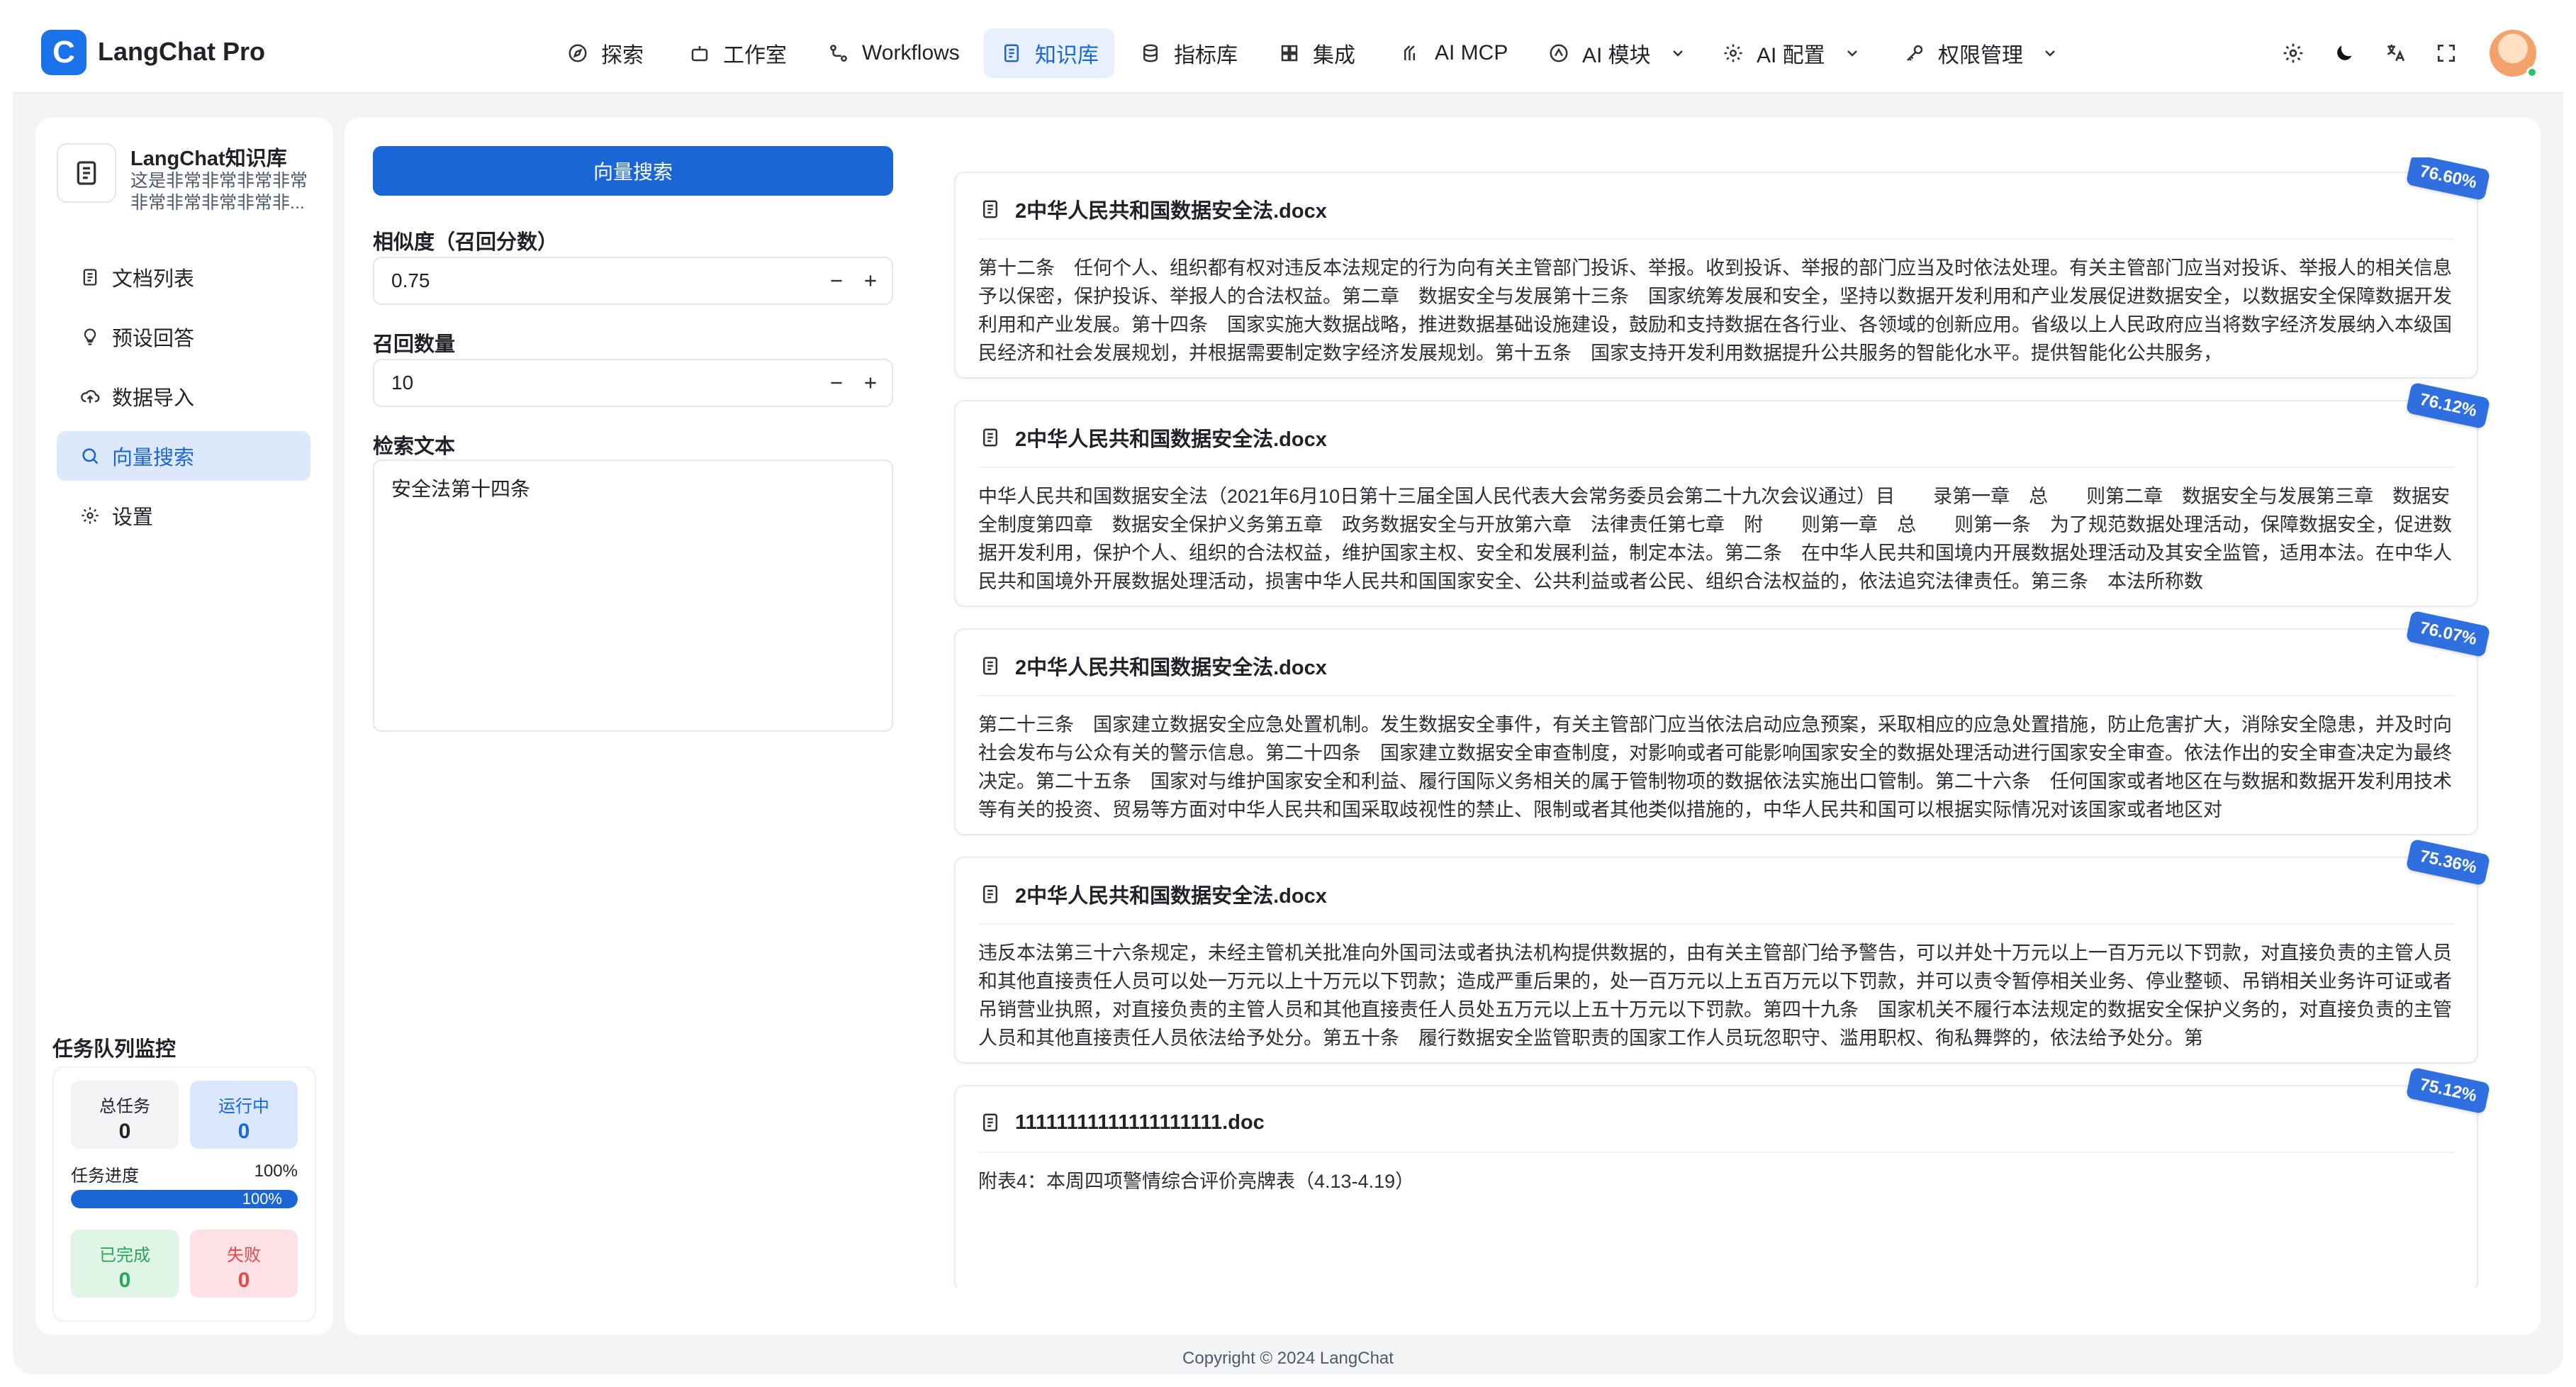  Describe the element at coordinates (1791, 53) in the screenshot. I see `nav-item-ai-config: AI 配置` at that location.